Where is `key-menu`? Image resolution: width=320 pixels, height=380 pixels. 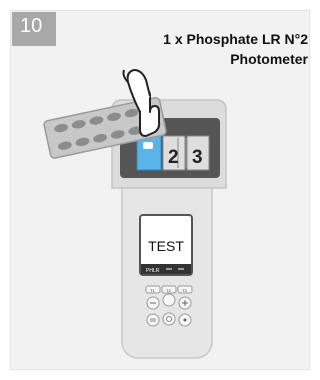
key-menu is located at coordinates (153, 320).